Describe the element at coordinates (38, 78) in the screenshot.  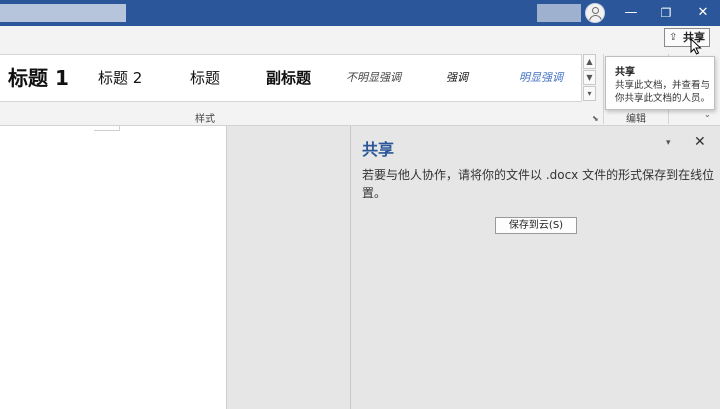
I see `style-heading-1: 标题 1` at that location.